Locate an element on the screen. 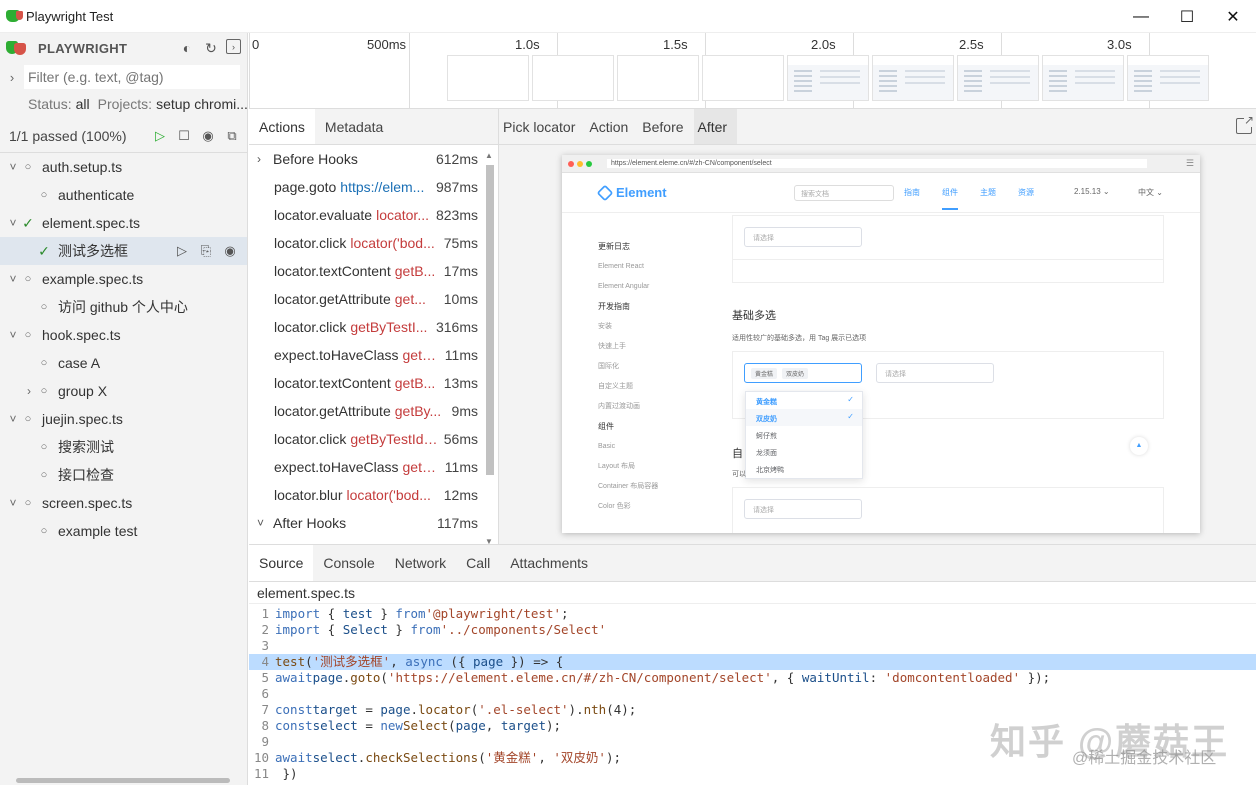 Image resolution: width=1256 pixels, height=785 pixels. tree-item: ○ 访问 github 个人中心 is located at coordinates (123, 307).